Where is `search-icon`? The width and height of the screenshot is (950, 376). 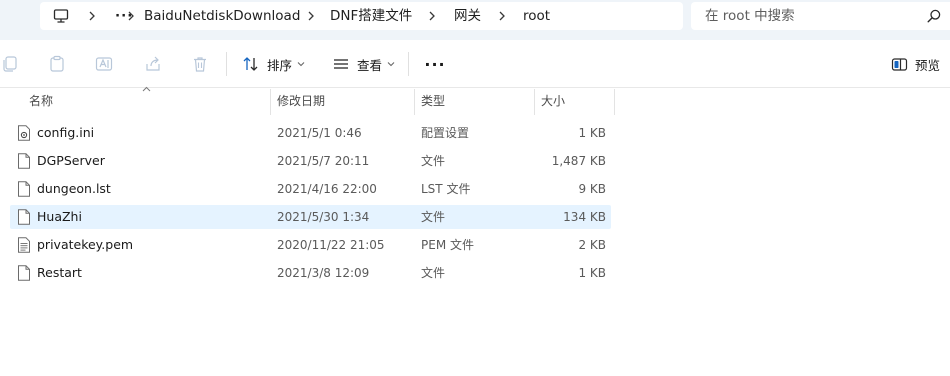
search-icon is located at coordinates (934, 16).